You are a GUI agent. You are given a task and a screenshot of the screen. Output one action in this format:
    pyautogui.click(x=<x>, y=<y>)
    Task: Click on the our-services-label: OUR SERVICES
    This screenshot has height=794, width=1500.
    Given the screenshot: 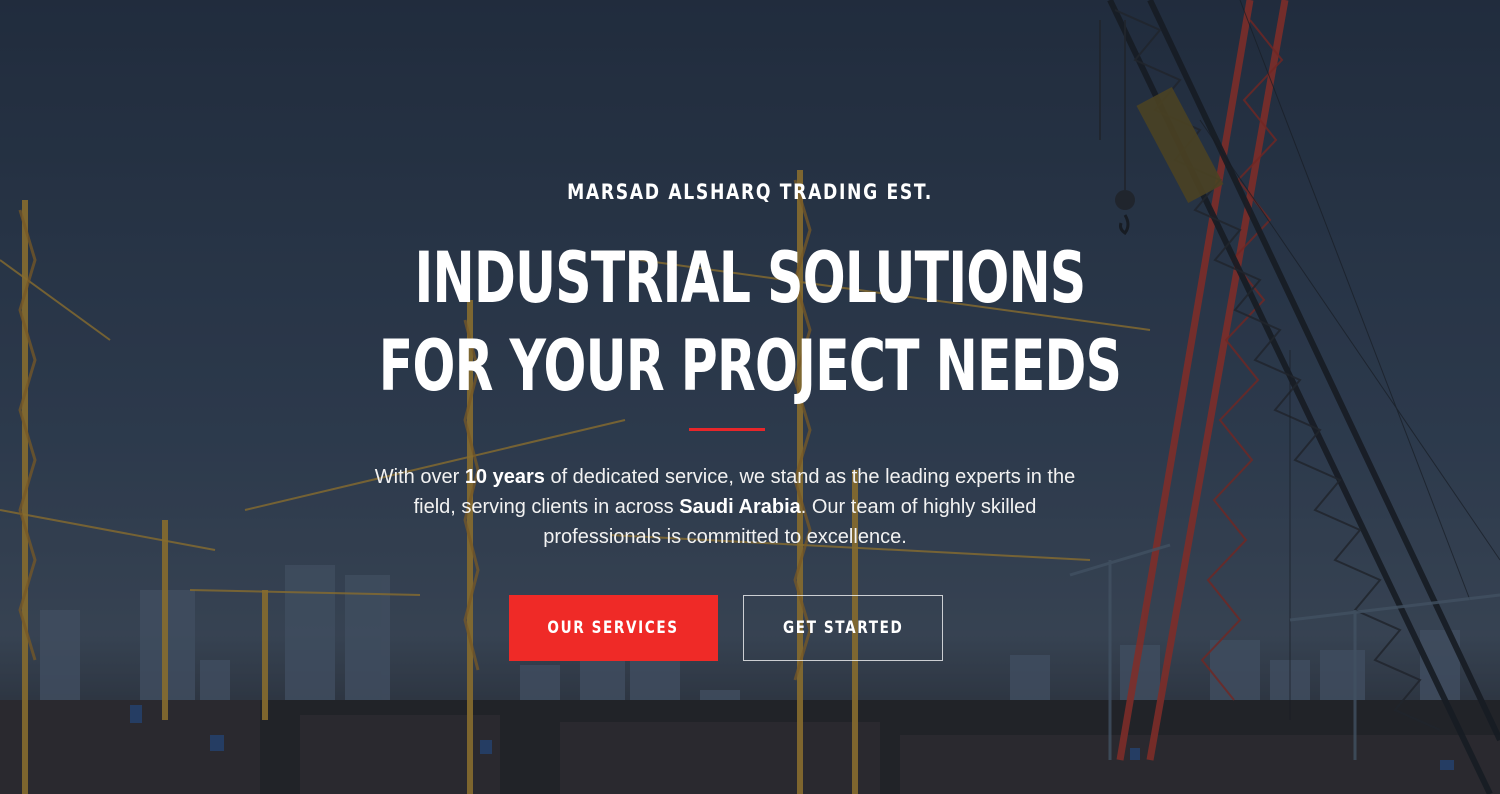 What is the action you would take?
    pyautogui.click(x=613, y=628)
    